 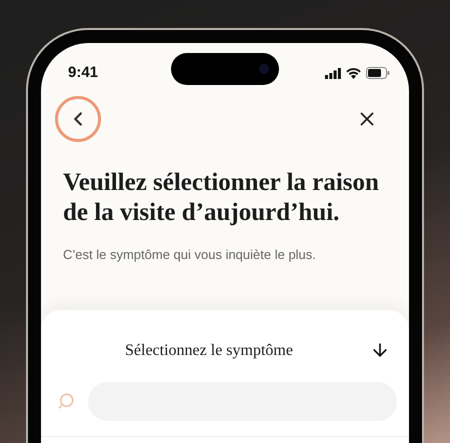 I want to click on search-icon, so click(x=66, y=401).